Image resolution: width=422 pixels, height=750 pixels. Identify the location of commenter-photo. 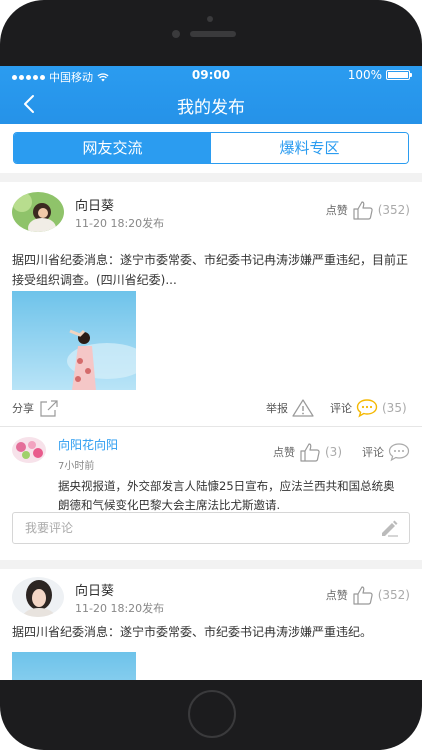
(29, 450).